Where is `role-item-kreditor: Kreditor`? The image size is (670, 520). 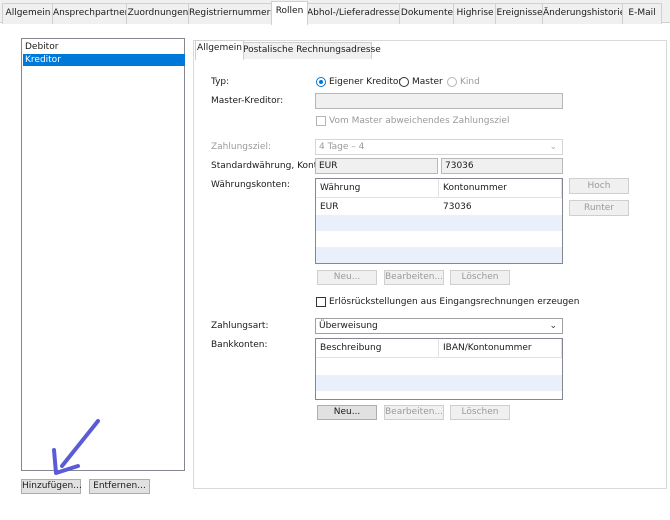 role-item-kreditor: Kreditor is located at coordinates (104, 60).